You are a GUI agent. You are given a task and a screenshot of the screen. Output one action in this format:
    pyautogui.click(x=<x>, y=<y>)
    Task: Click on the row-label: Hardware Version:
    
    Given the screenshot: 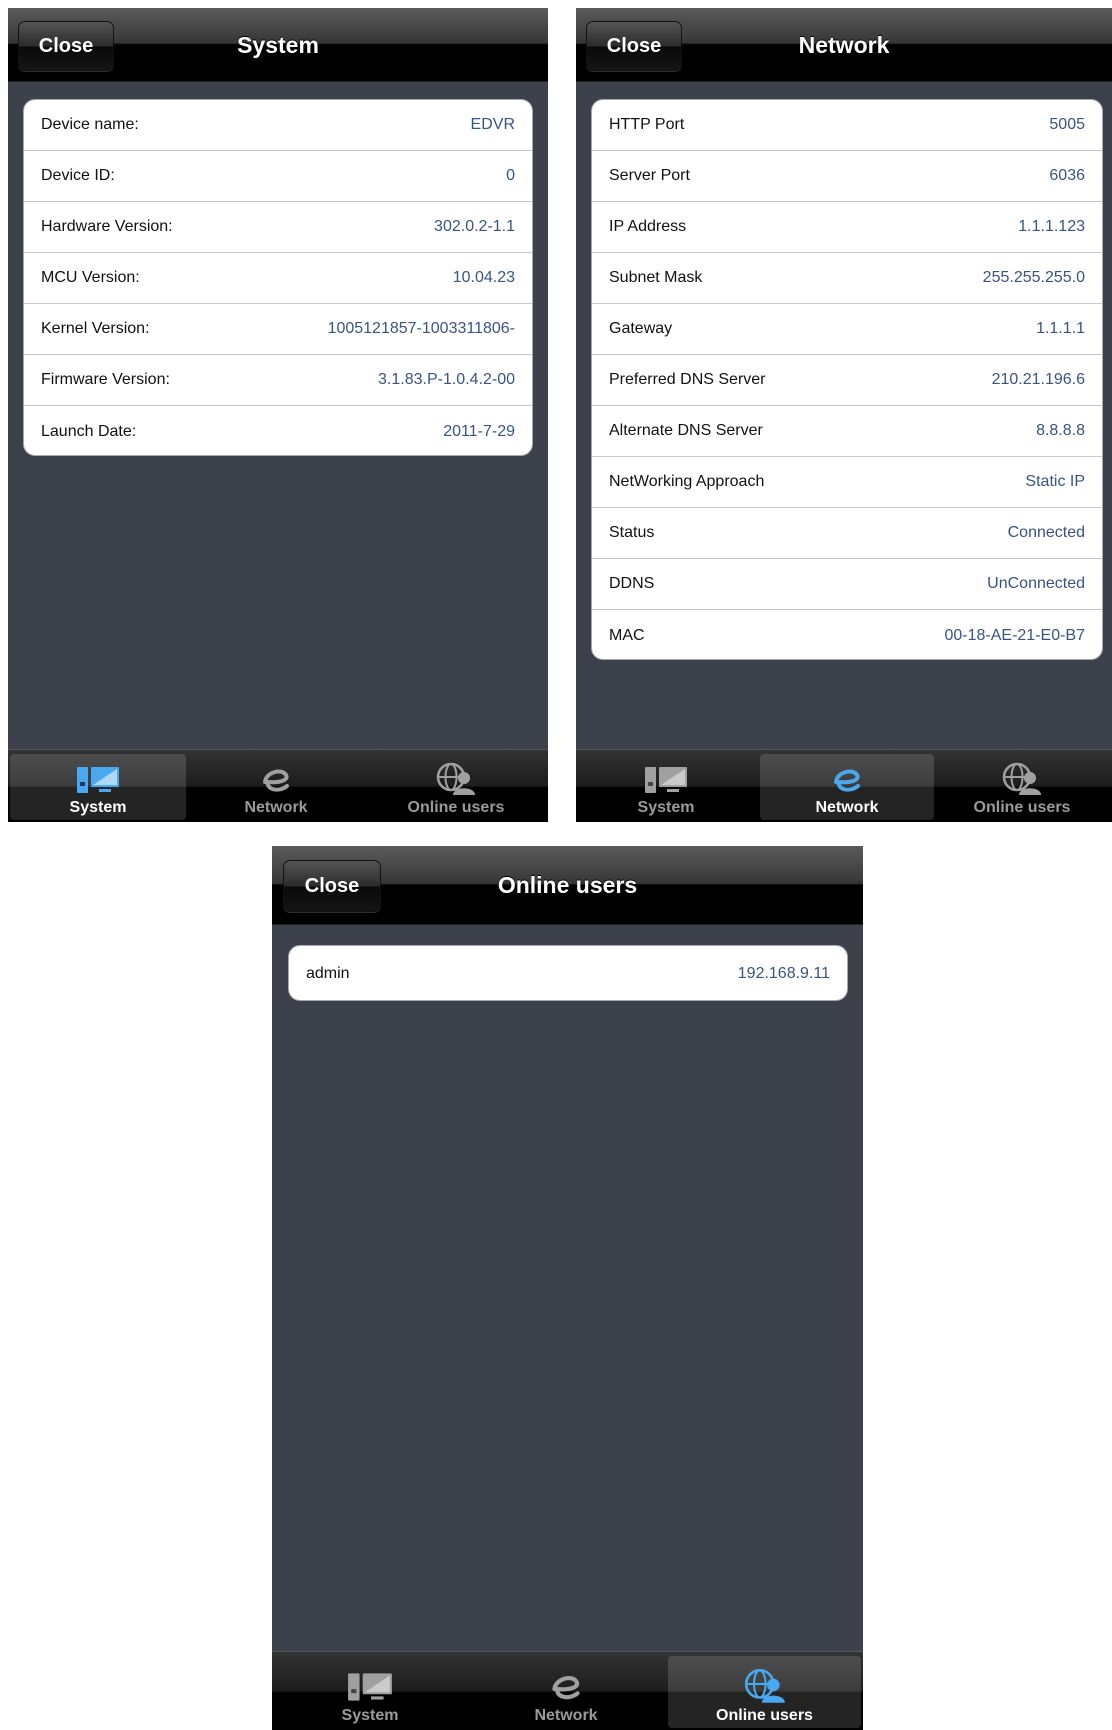 What is the action you would take?
    pyautogui.click(x=107, y=226)
    